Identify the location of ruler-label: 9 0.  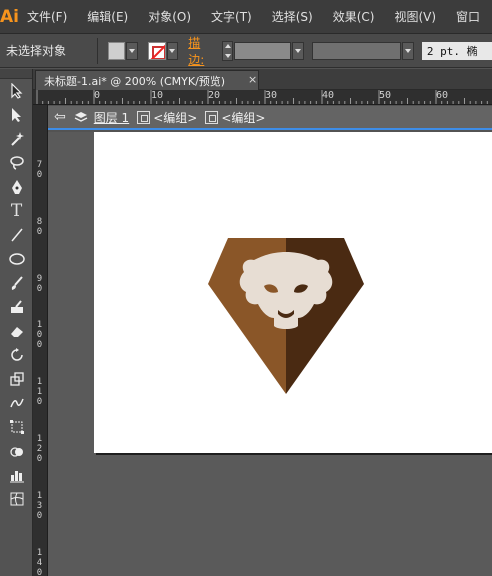
(39, 284).